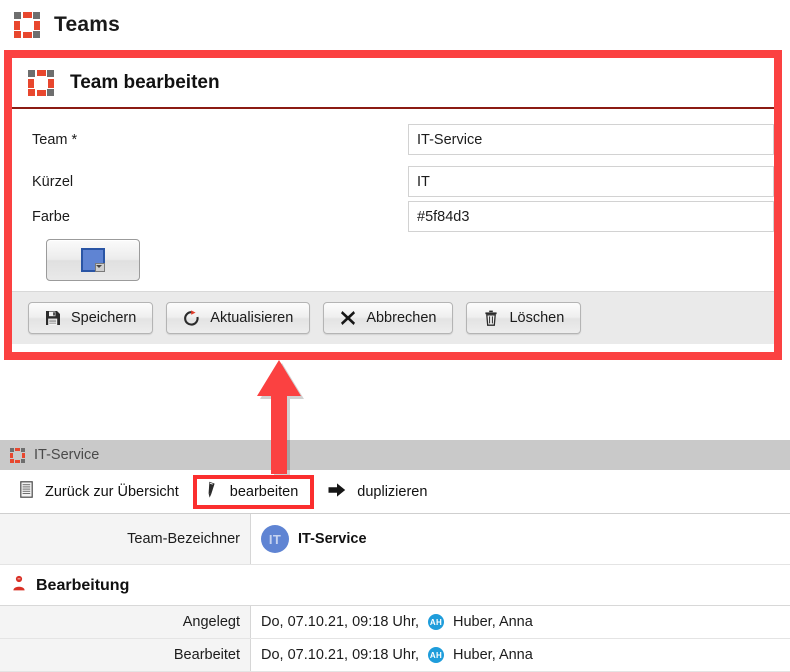  Describe the element at coordinates (337, 492) in the screenshot. I see `arrow-right-icon` at that location.